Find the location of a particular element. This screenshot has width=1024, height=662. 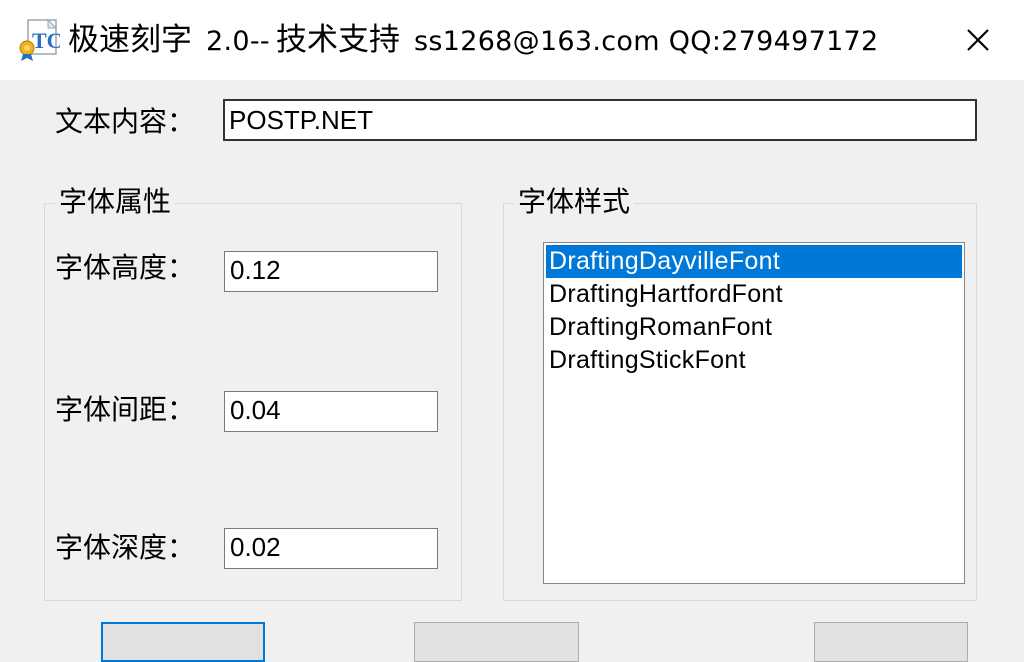

text-content-label: 文本内容： is located at coordinates (125, 121).